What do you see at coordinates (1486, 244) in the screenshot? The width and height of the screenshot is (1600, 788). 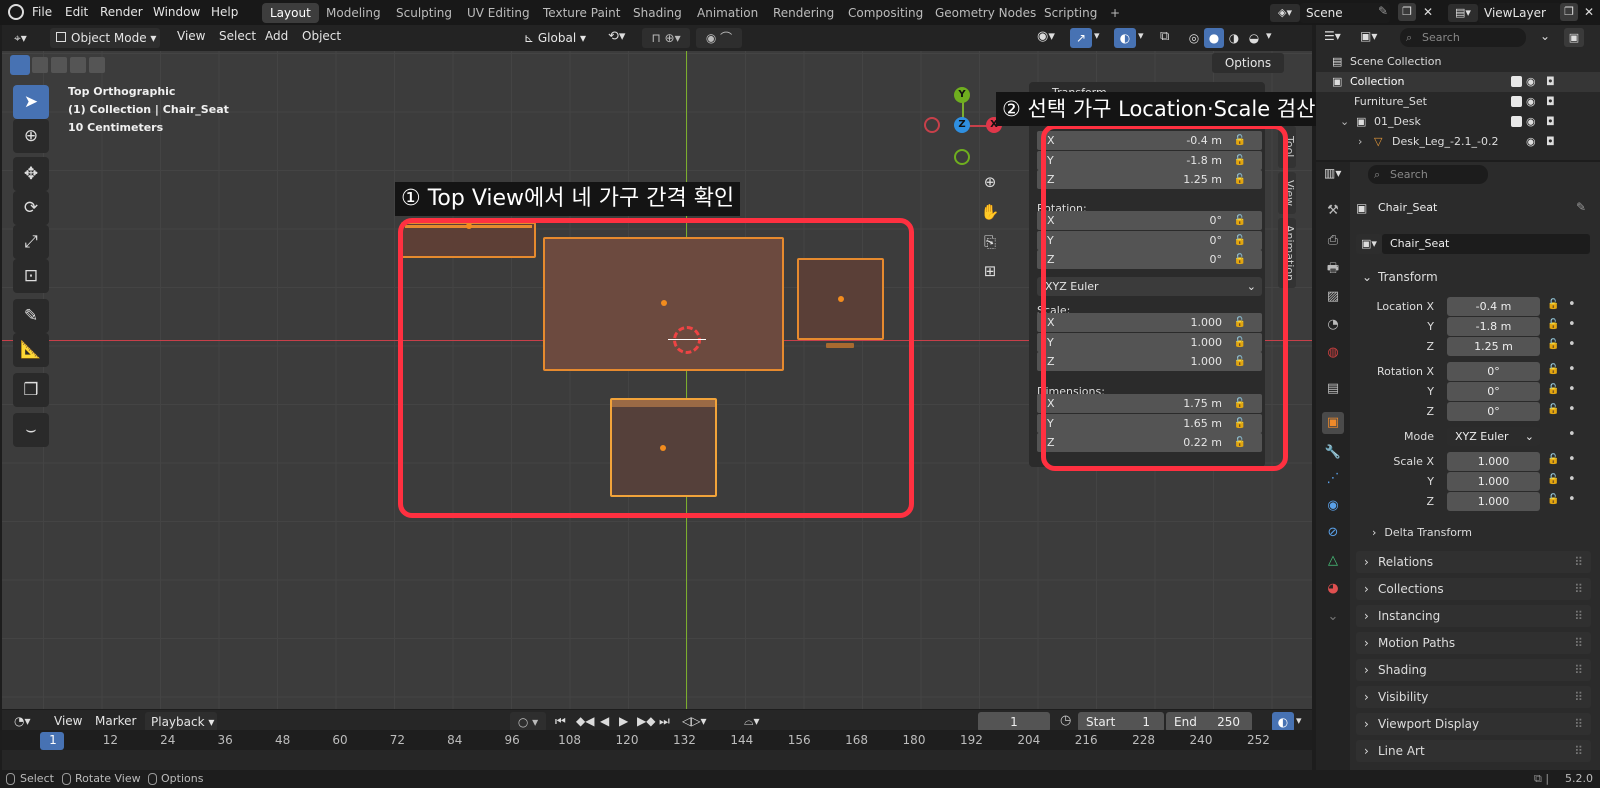 I see `object-name-field: Chair_Seat` at bounding box center [1486, 244].